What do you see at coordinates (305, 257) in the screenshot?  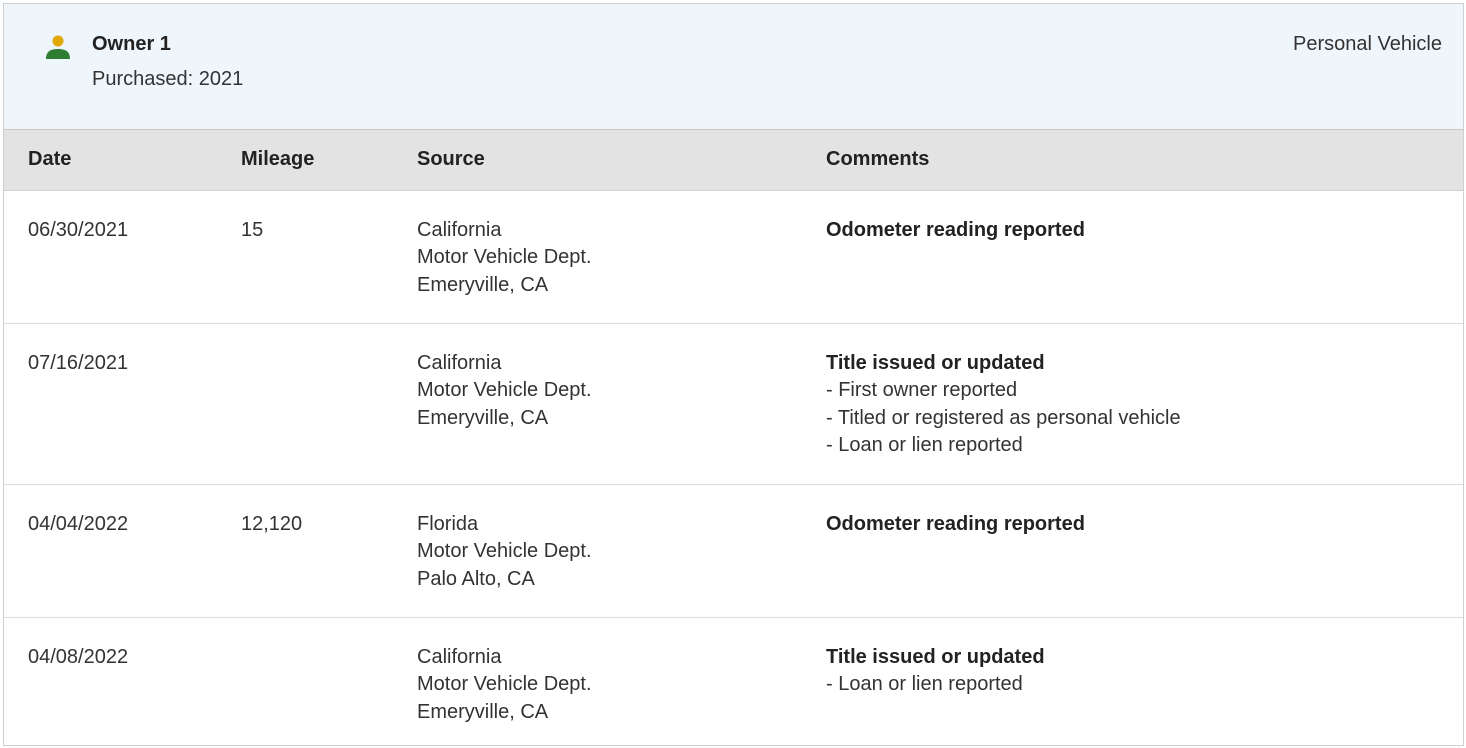 I see `mileage-cell: 15` at bounding box center [305, 257].